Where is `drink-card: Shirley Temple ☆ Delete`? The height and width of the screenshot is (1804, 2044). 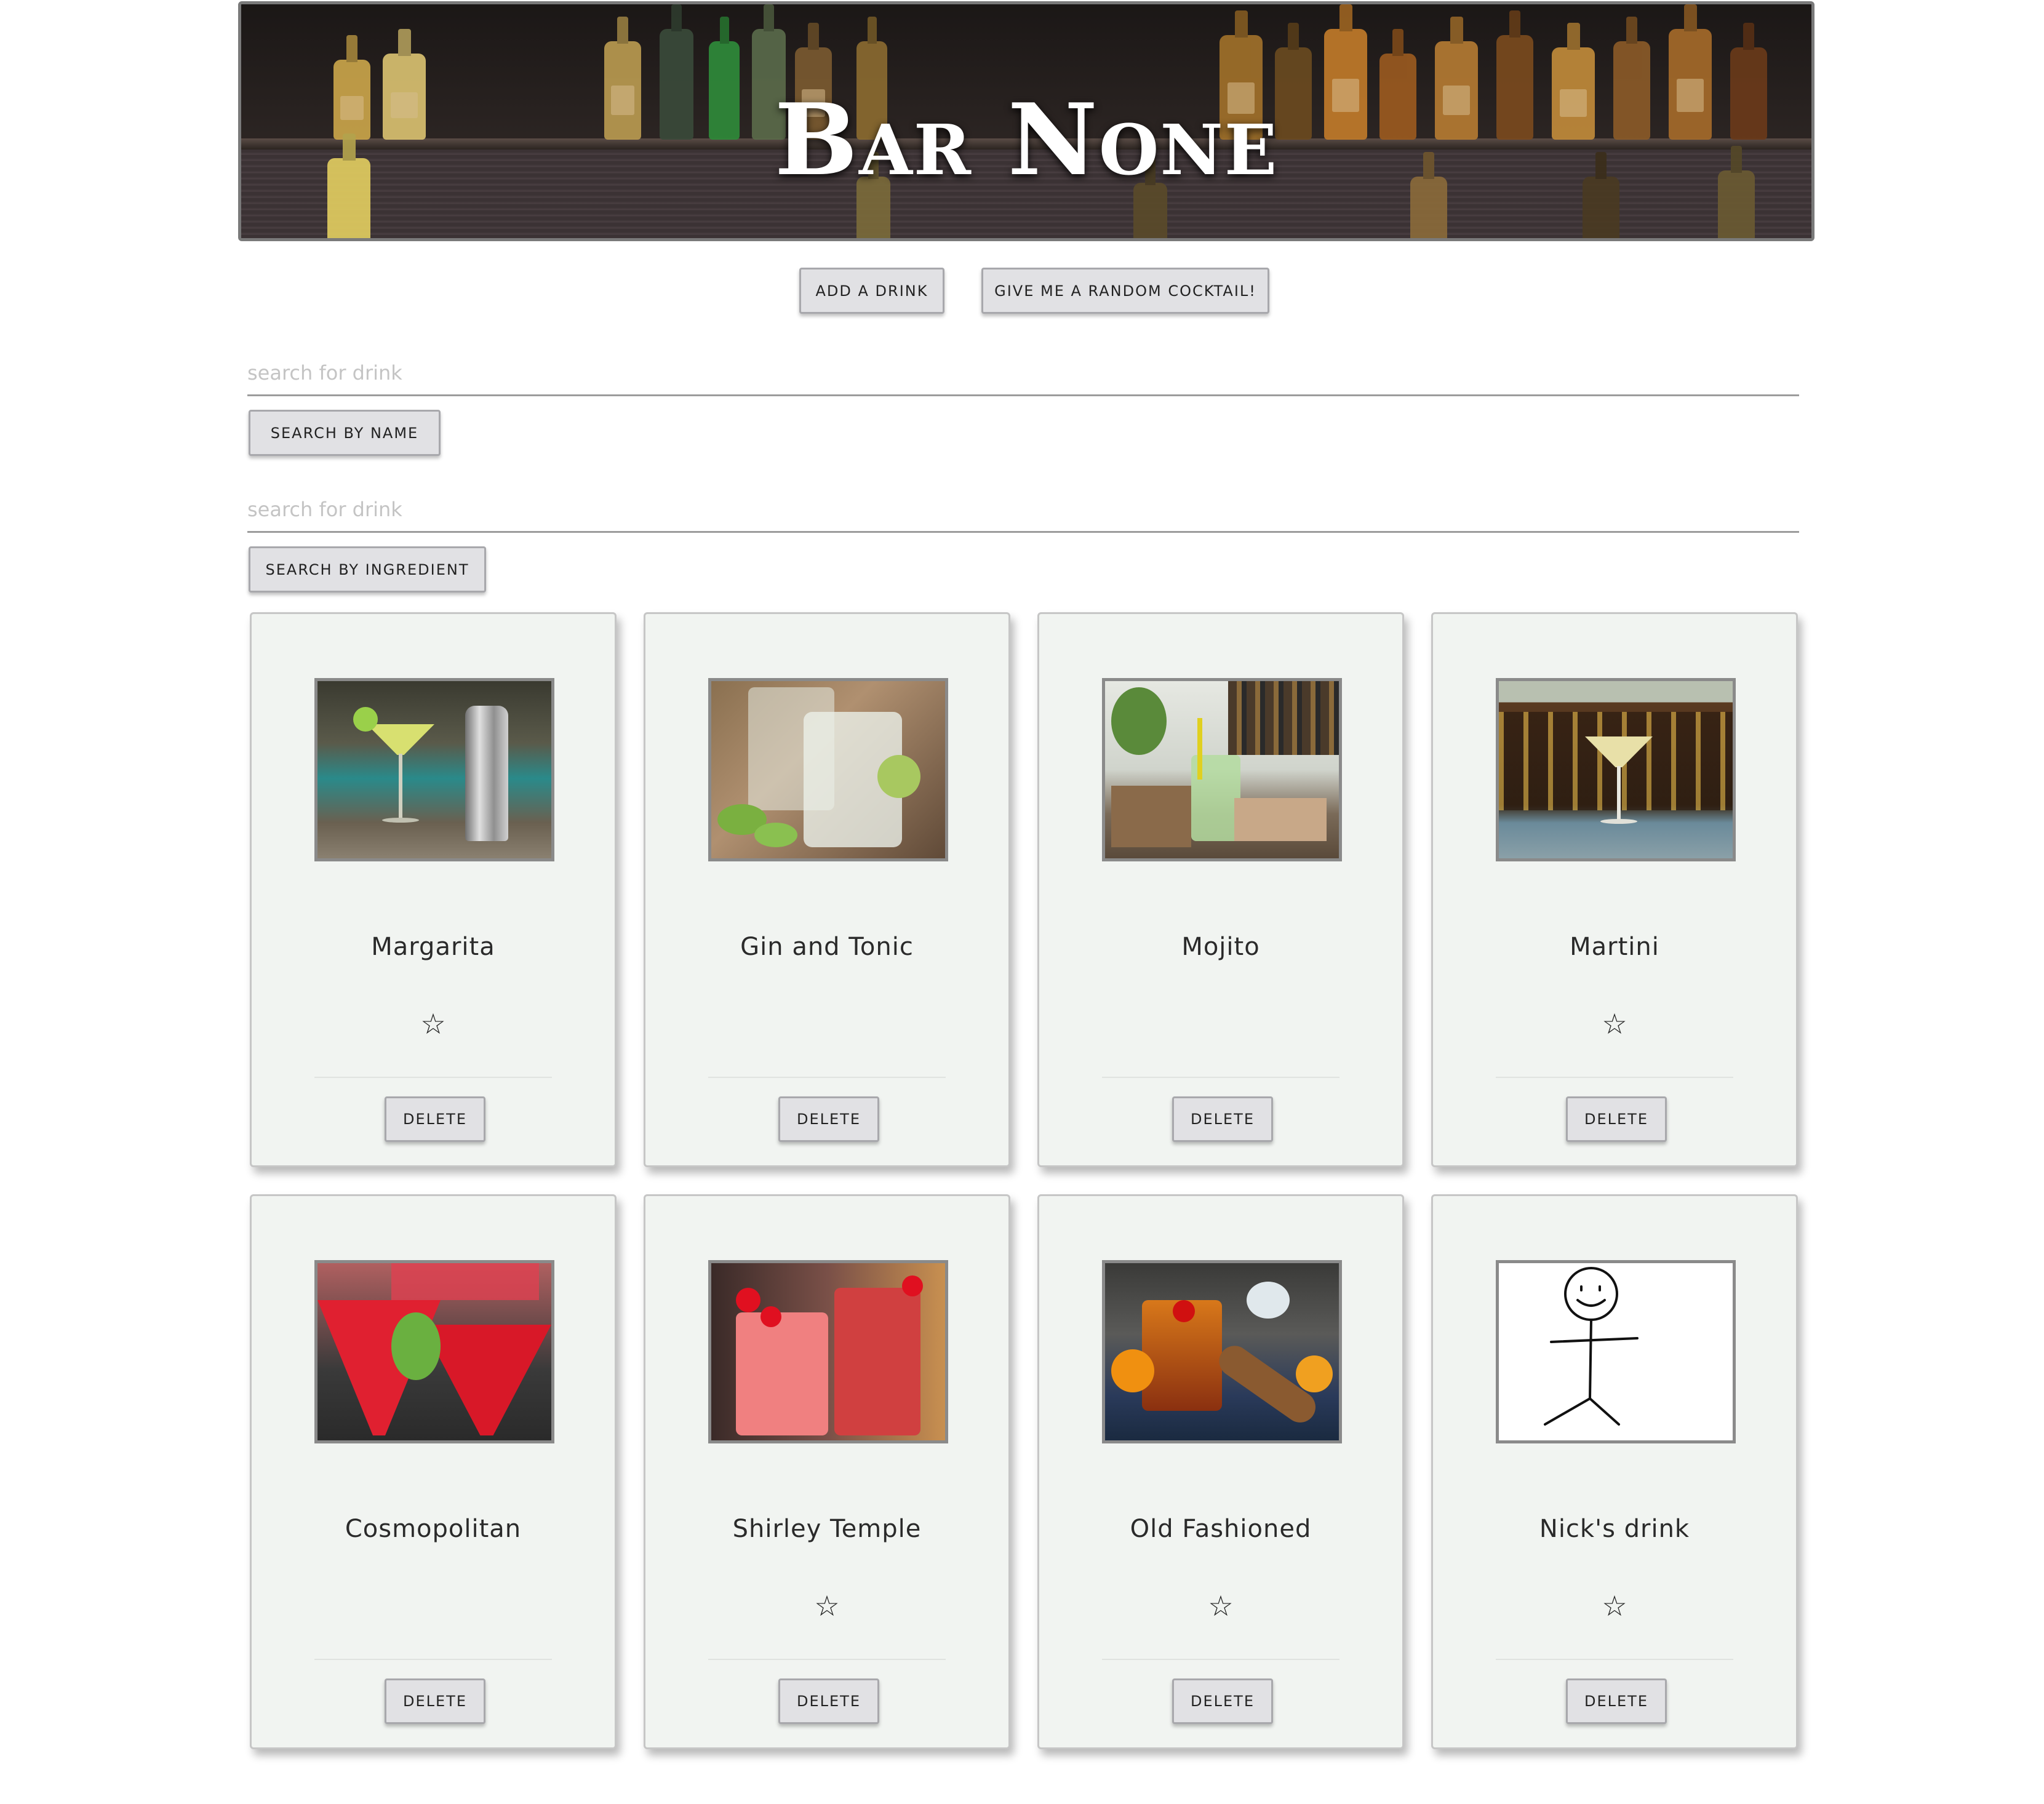 drink-card: Shirley Temple ☆ Delete is located at coordinates (827, 1471).